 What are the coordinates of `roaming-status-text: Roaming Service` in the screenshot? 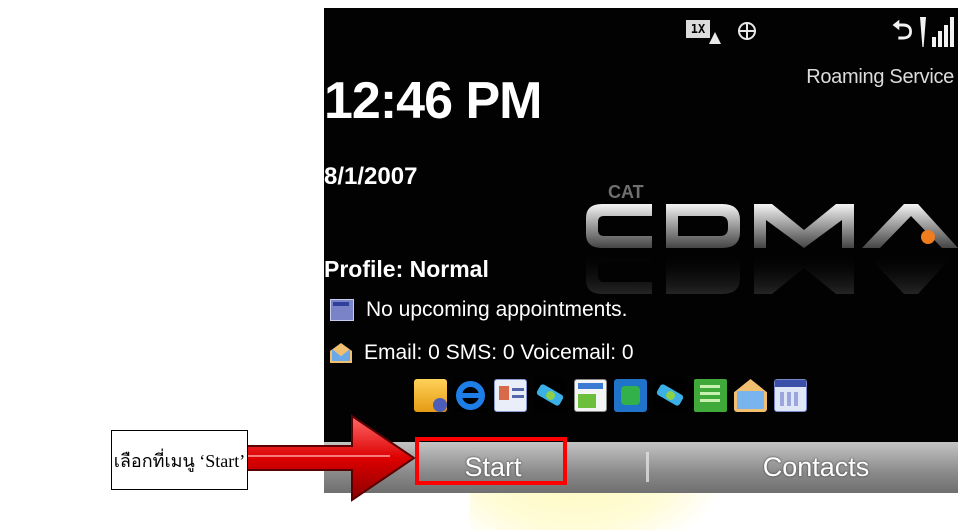 It's located at (880, 77).